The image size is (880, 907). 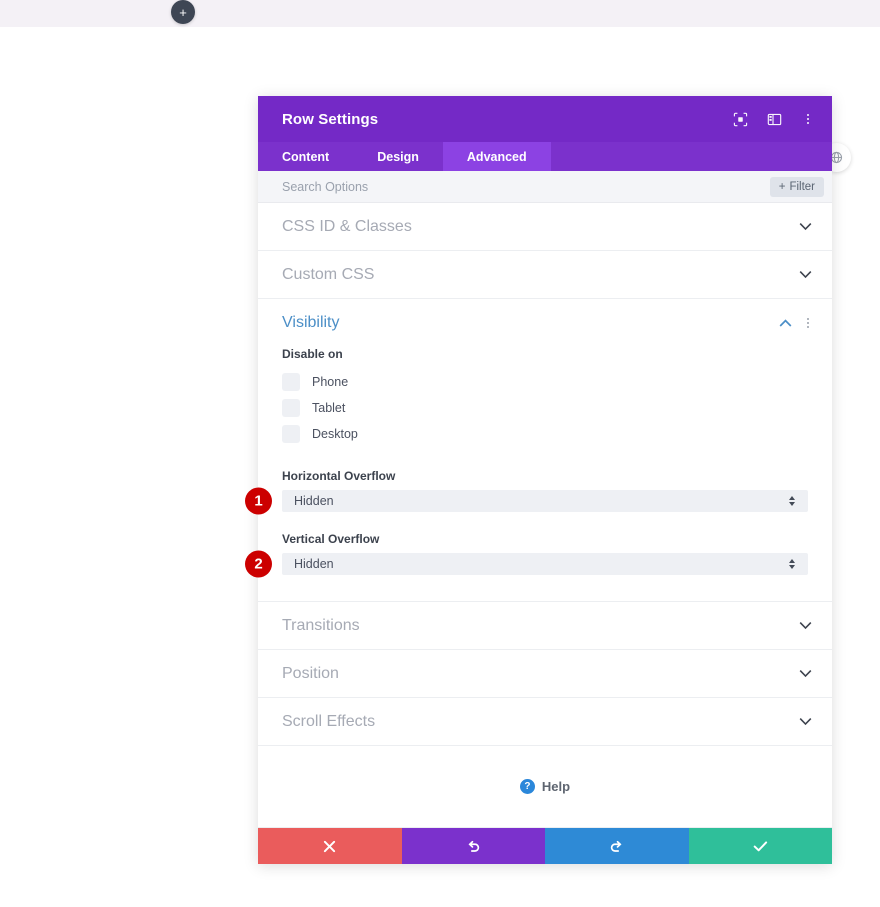 I want to click on annotation-badge-2: 2, so click(x=258, y=564).